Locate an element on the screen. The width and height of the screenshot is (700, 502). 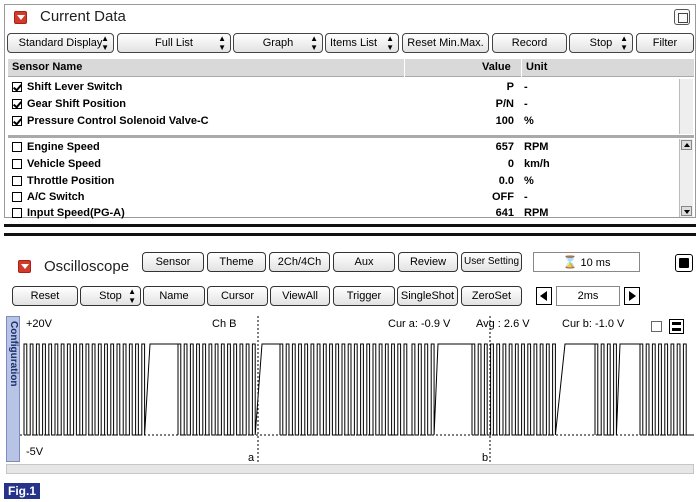
single-shot-label: SingleShot is located at coordinates (427, 296).